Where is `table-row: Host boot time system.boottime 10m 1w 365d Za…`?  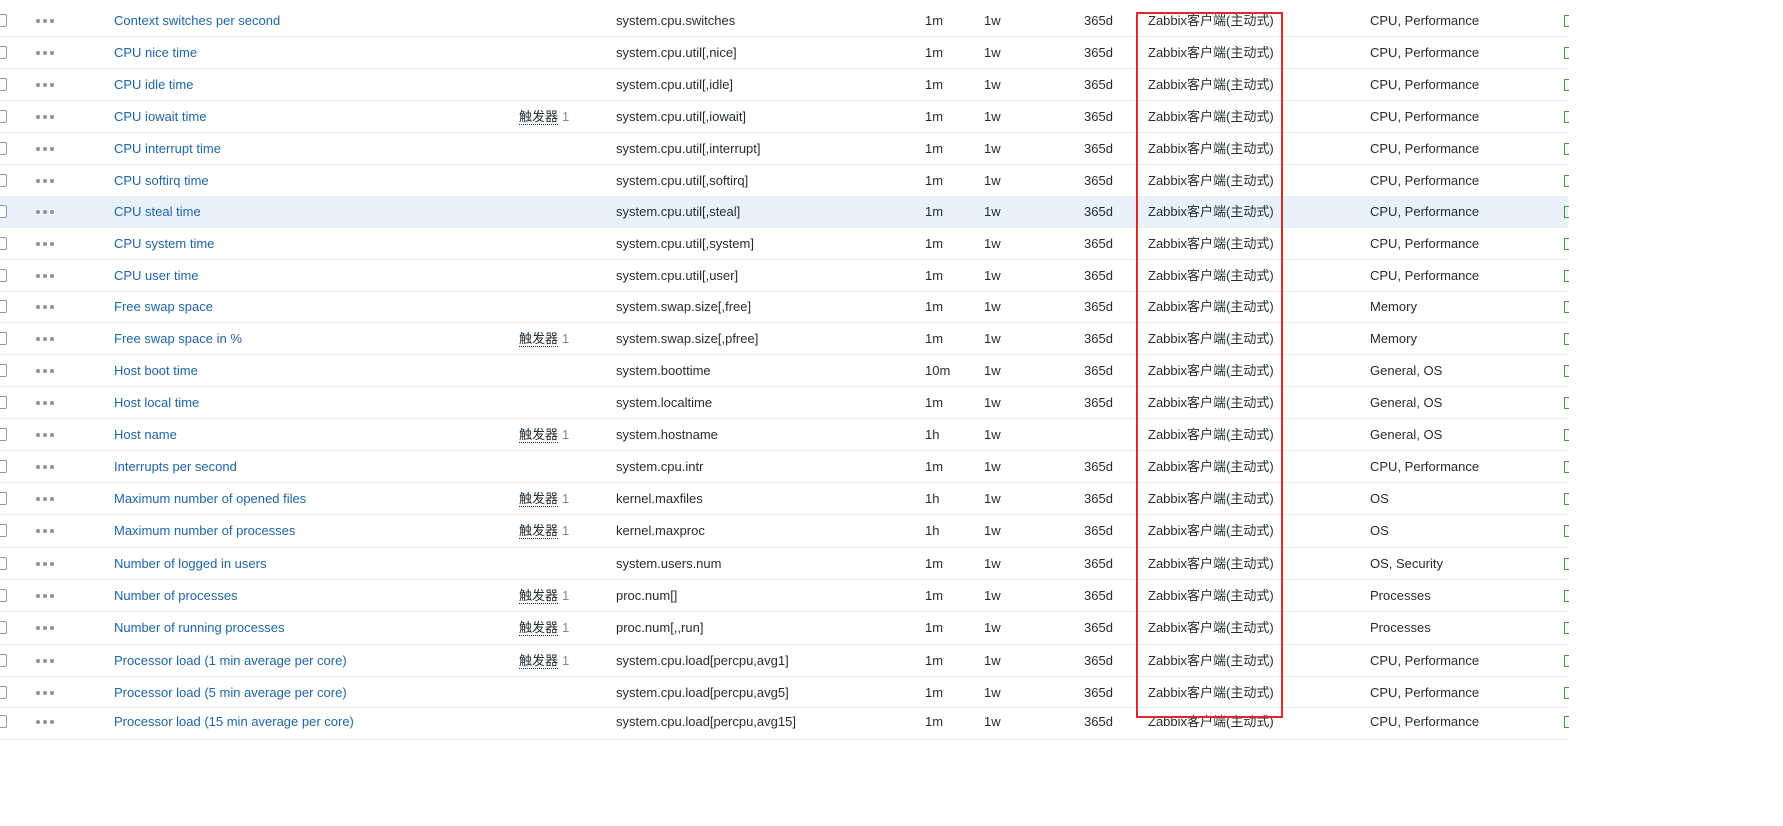
table-row: Host boot time system.boottime 10m 1w 365d Za… is located at coordinates (784, 371).